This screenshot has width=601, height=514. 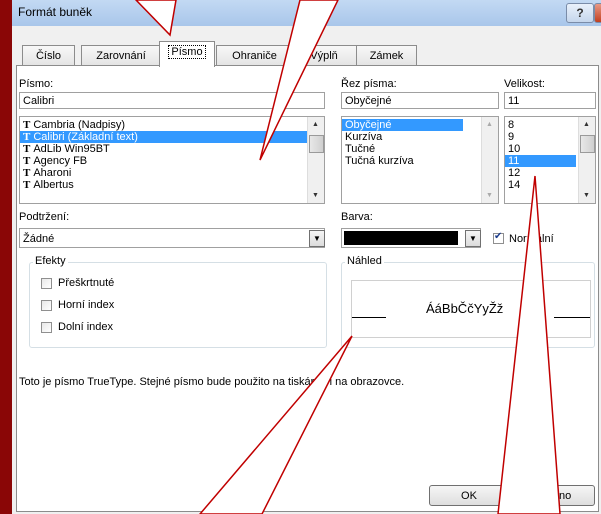 I want to click on font-style-label: Řez písma:, so click(x=369, y=84).